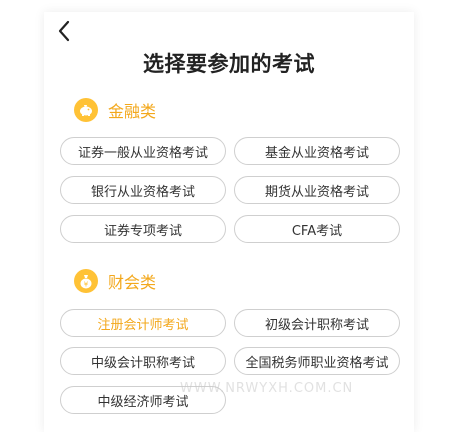 The height and width of the screenshot is (432, 476). Describe the element at coordinates (267, 388) in the screenshot. I see `watermark: WWW.NRWYXH.COM.CN` at that location.